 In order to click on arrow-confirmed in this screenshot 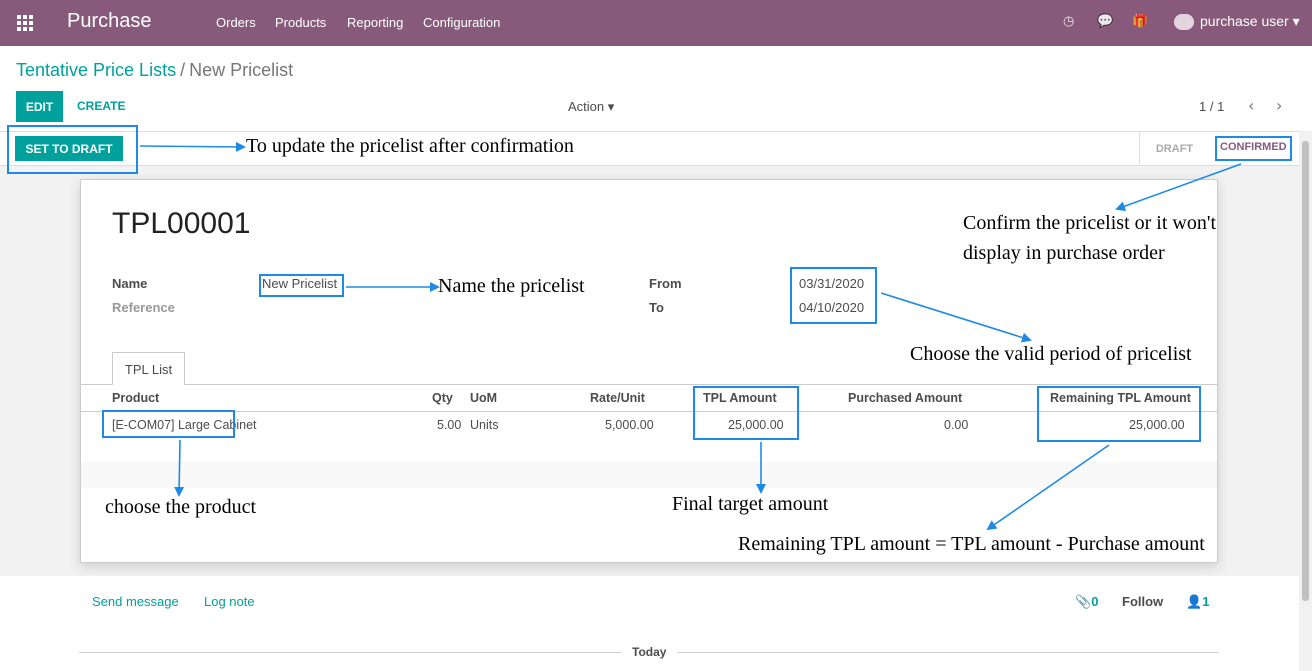, I will do `click(1178, 187)`.